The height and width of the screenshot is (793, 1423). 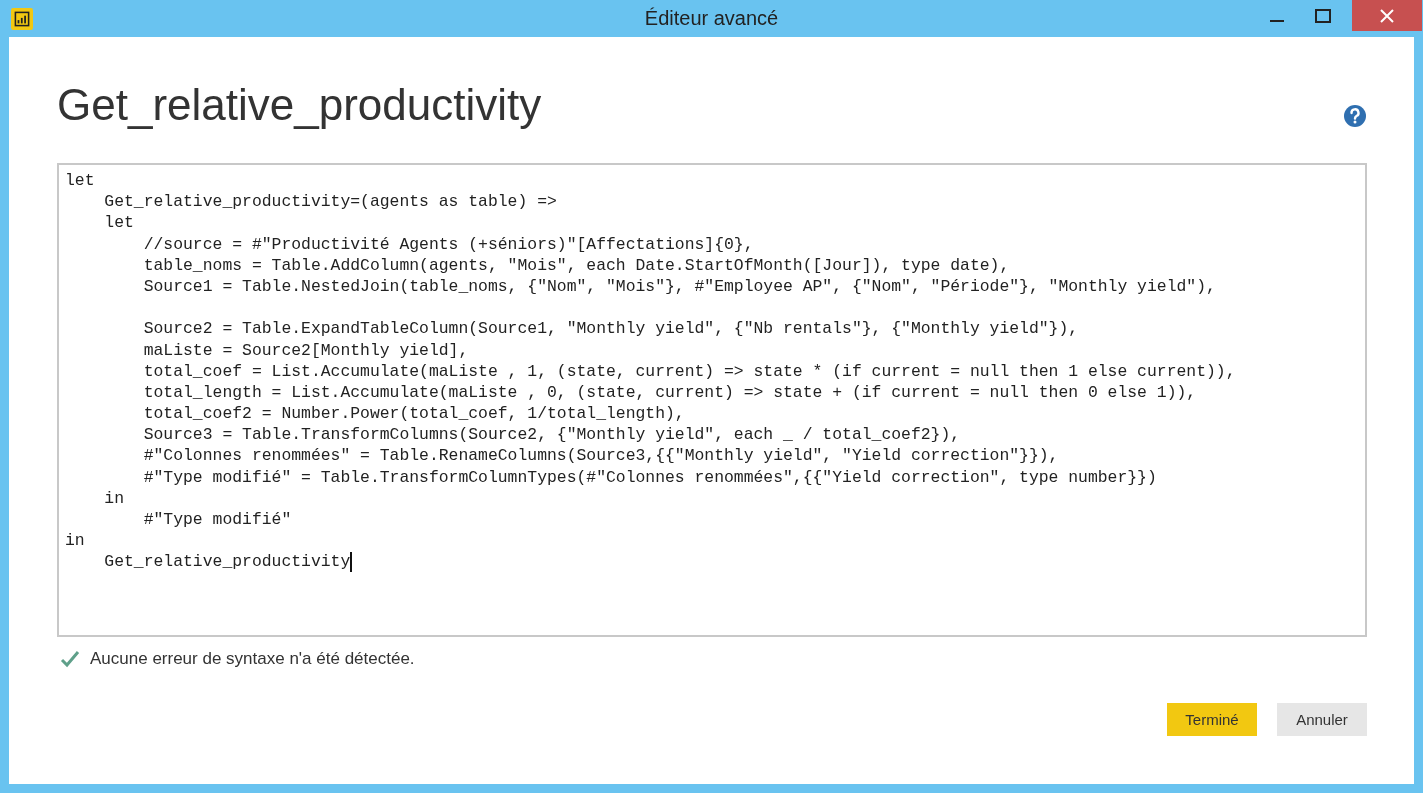 What do you see at coordinates (679, 286) in the screenshot?
I see `code-line: Source1 = Table.NestedJoin(table_noms, {"Nom", "Mois"}, #"Employee AP", {"Nom", "Période"}, "Monthly yield"),` at bounding box center [679, 286].